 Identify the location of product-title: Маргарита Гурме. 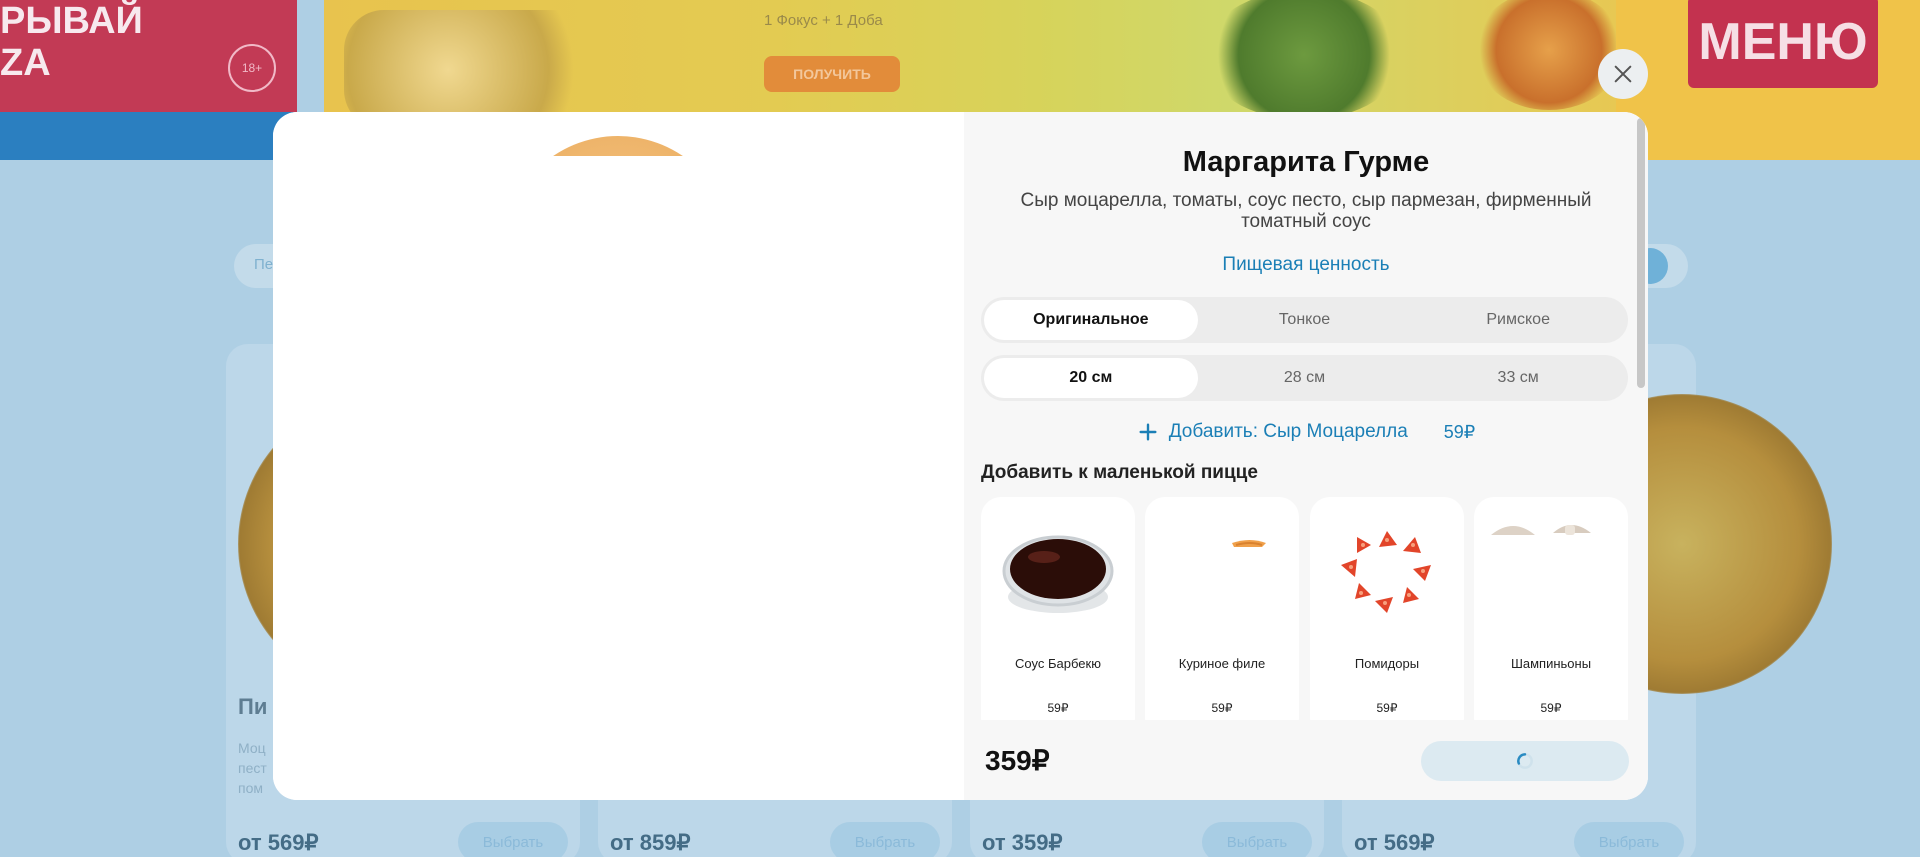
(1306, 162).